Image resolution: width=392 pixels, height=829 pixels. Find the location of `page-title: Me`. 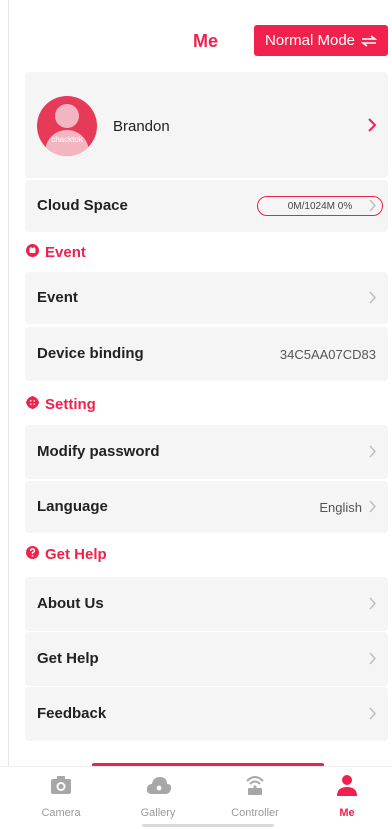

page-title: Me is located at coordinates (206, 41).